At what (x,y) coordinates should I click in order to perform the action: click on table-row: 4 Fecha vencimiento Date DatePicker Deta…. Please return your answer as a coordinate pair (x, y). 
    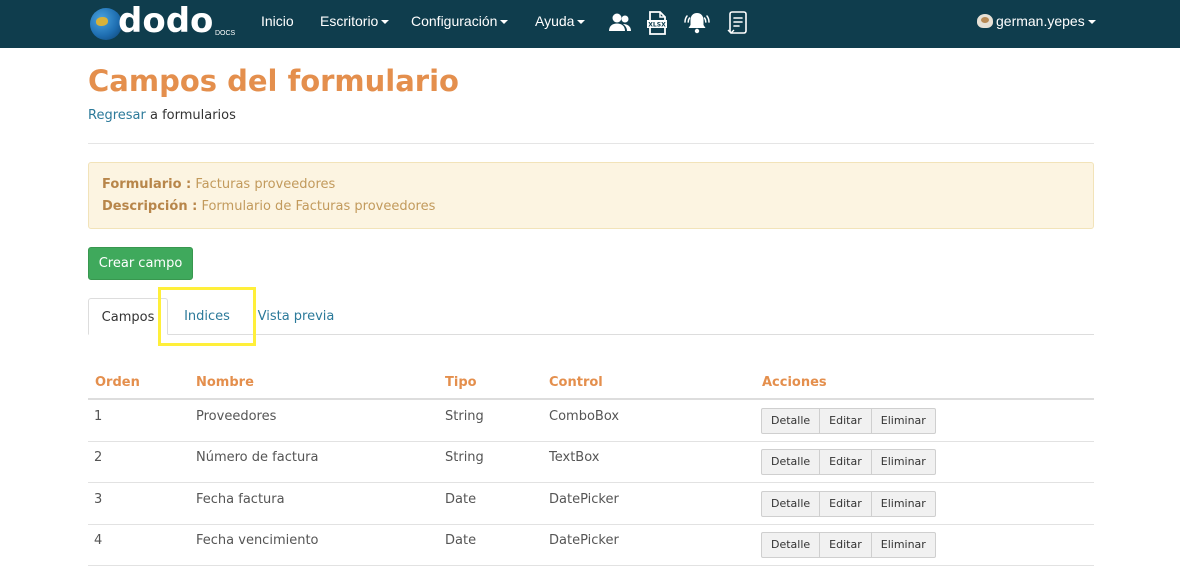
    Looking at the image, I should click on (591, 545).